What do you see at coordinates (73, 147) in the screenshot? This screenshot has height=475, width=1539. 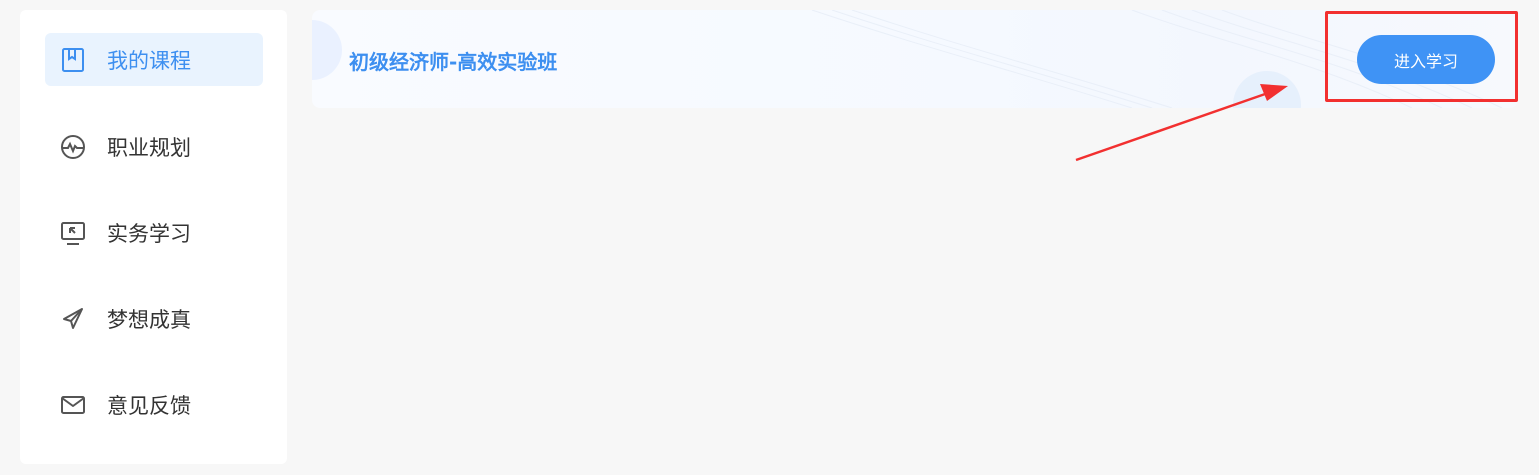 I see `pulse-icon` at bounding box center [73, 147].